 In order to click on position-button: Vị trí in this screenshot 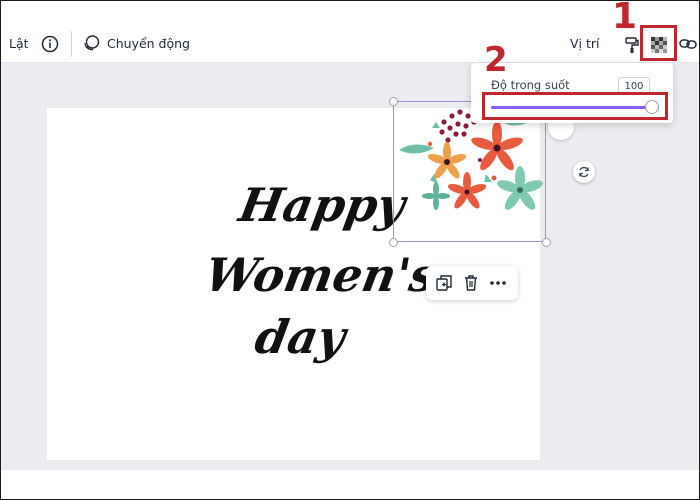, I will do `click(585, 43)`.